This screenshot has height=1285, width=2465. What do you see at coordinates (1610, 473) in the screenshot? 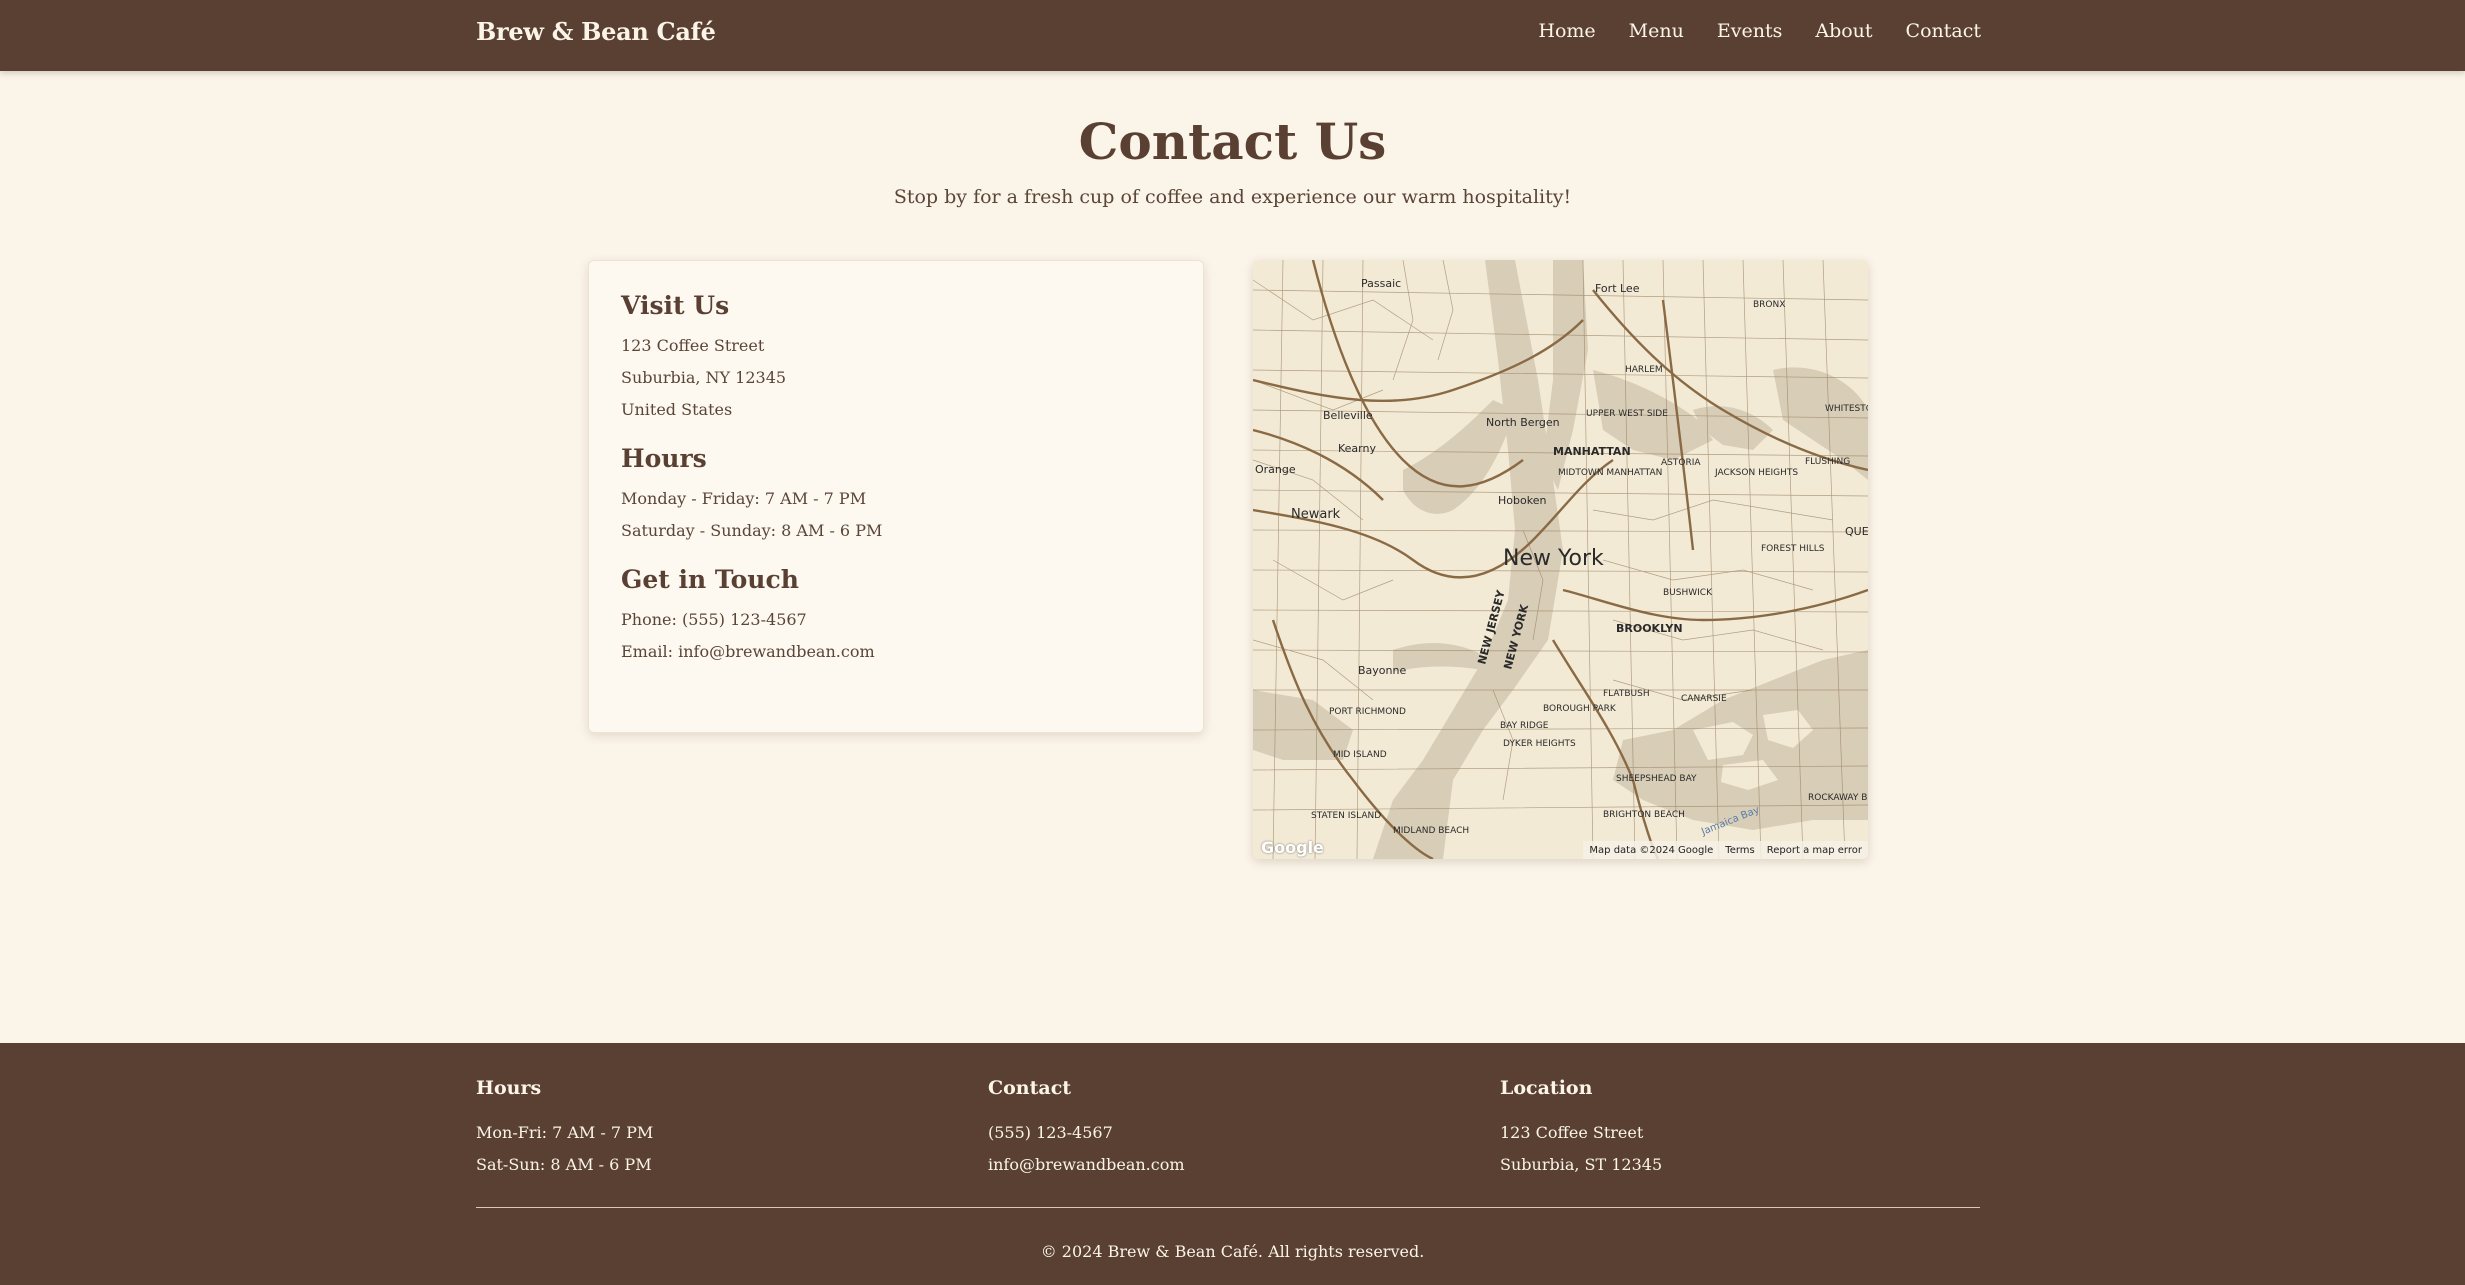
I see `map-label-midtown: MIDTOWN MANHATTAN` at bounding box center [1610, 473].